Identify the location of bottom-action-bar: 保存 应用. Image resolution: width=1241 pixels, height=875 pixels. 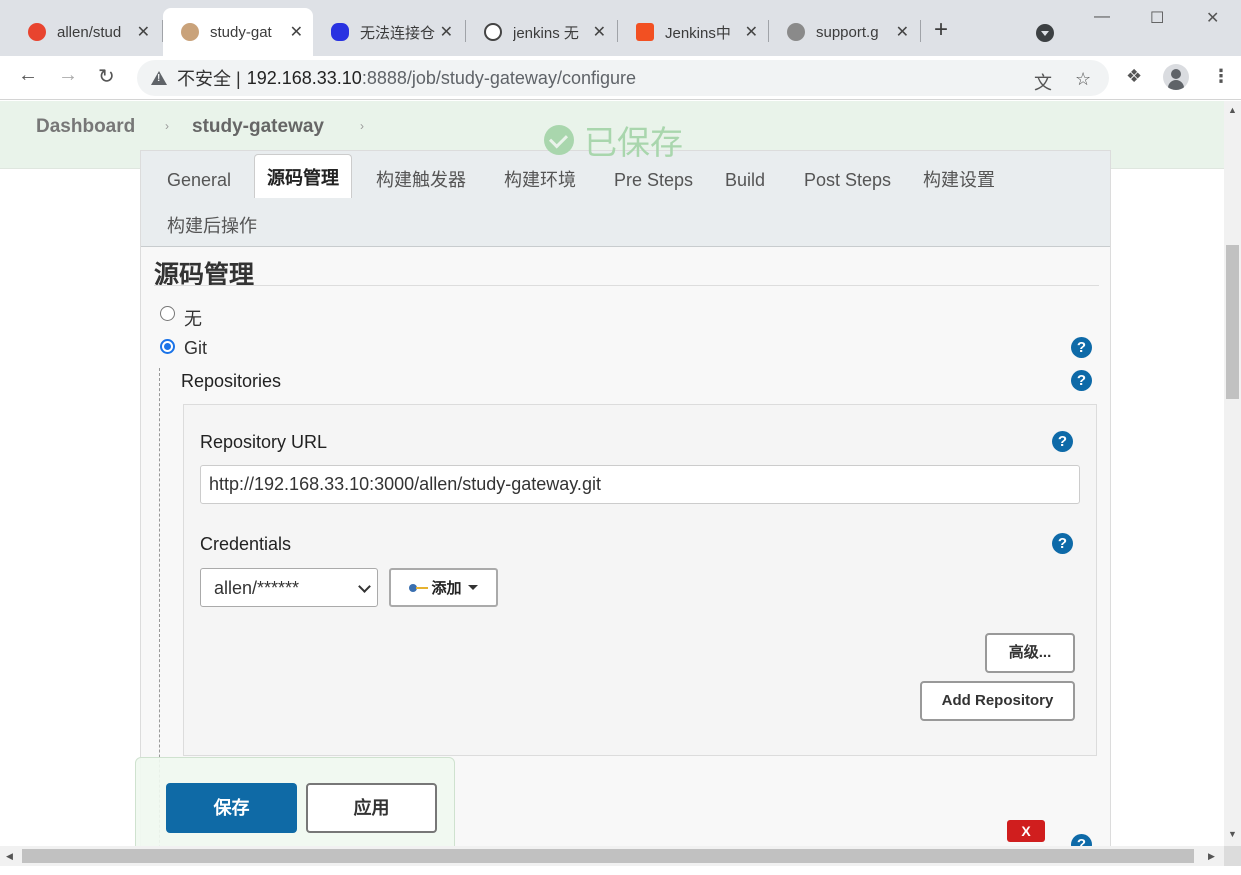
(295, 801).